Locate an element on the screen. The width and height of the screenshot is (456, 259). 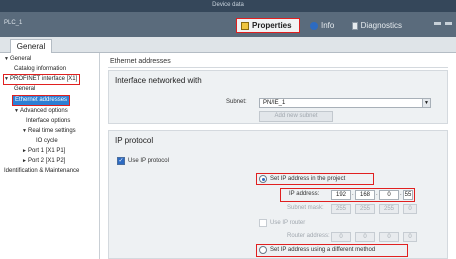
section-title: Ethernet addresses is located at coordinates (140, 61).